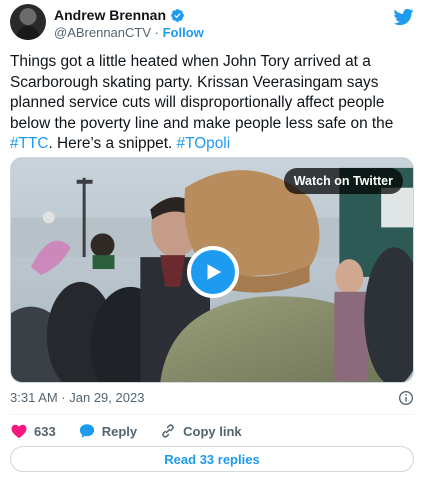  I want to click on copy-link-button: Copy link, so click(200, 431).